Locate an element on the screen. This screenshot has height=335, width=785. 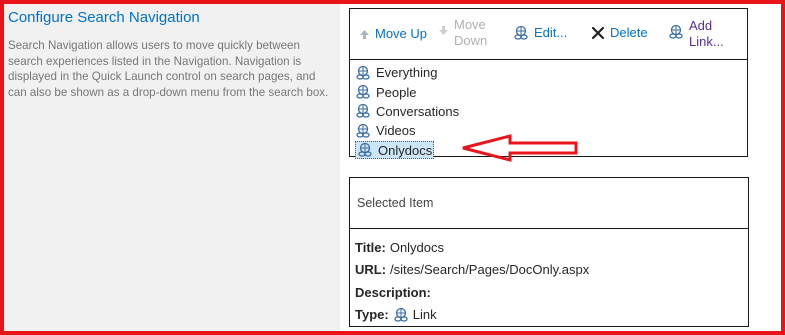
list-item: Conversations is located at coordinates (407, 111).